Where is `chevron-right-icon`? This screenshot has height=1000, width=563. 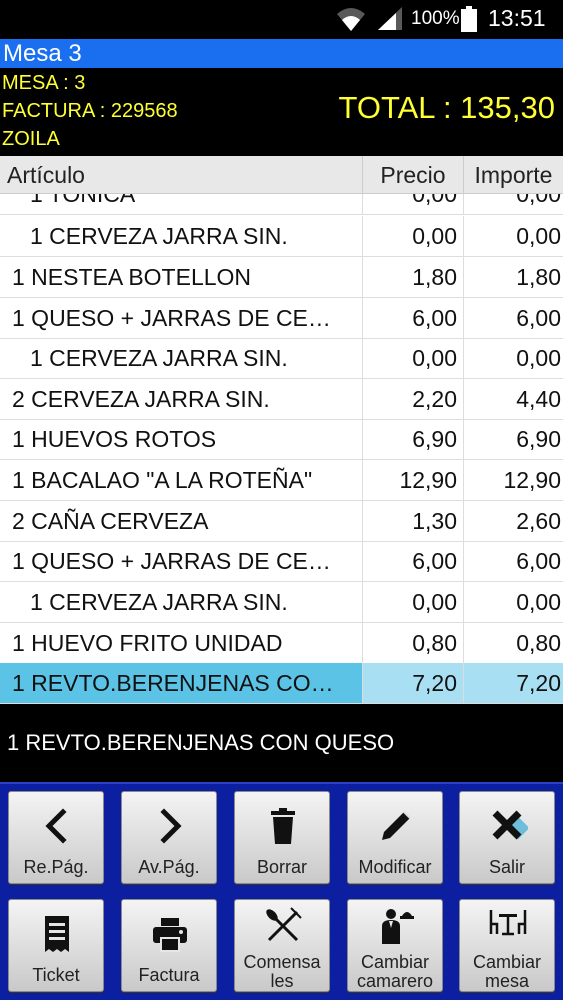 chevron-right-icon is located at coordinates (171, 826).